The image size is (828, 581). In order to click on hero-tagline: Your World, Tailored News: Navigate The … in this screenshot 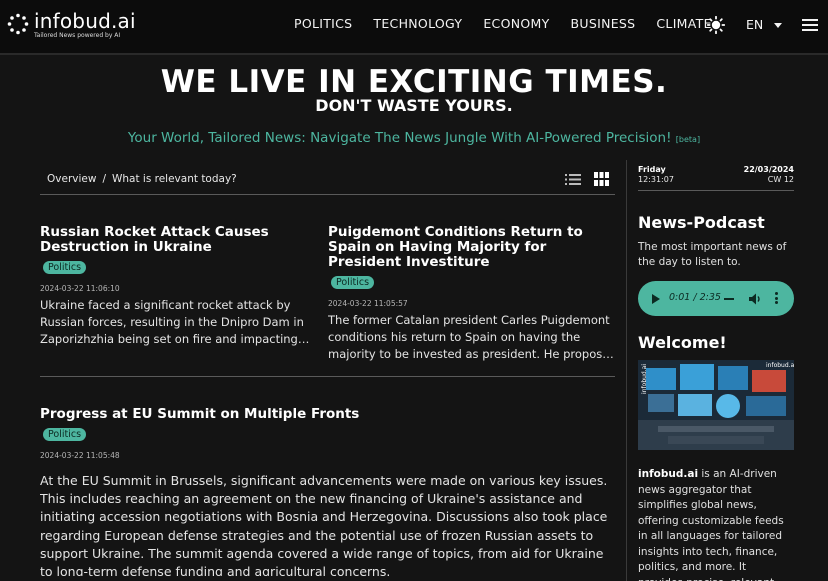, I will do `click(414, 138)`.